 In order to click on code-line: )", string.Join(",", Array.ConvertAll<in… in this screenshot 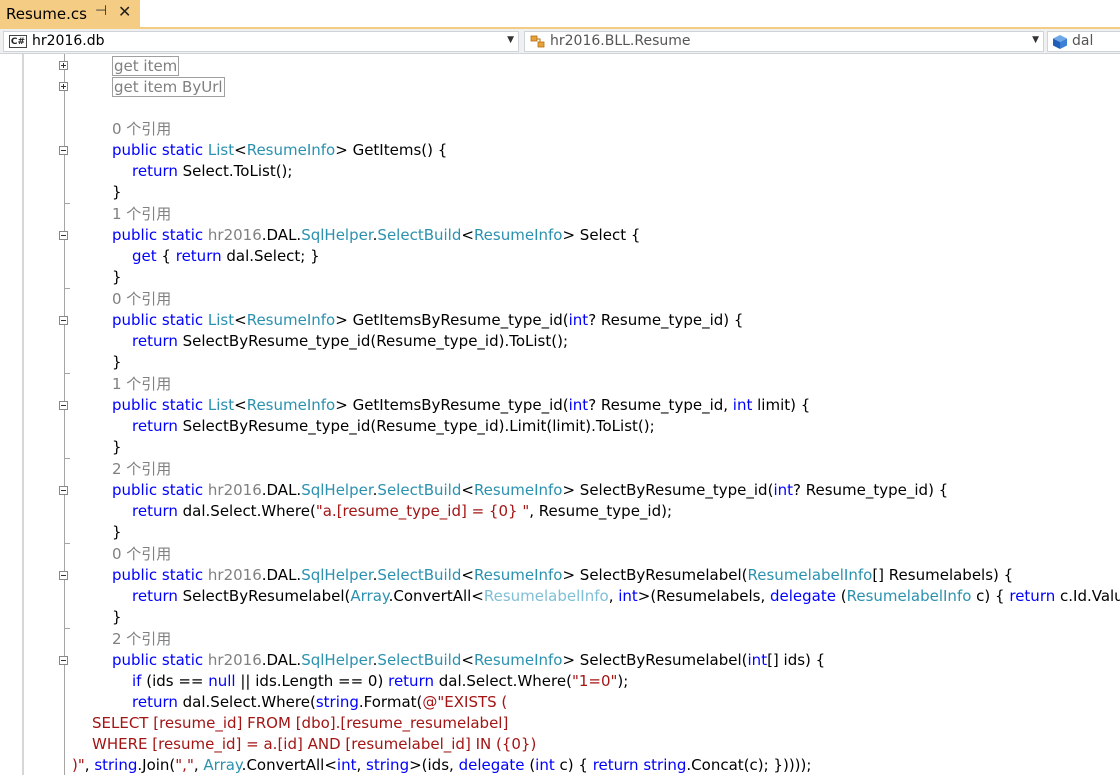, I will do `click(442, 765)`.